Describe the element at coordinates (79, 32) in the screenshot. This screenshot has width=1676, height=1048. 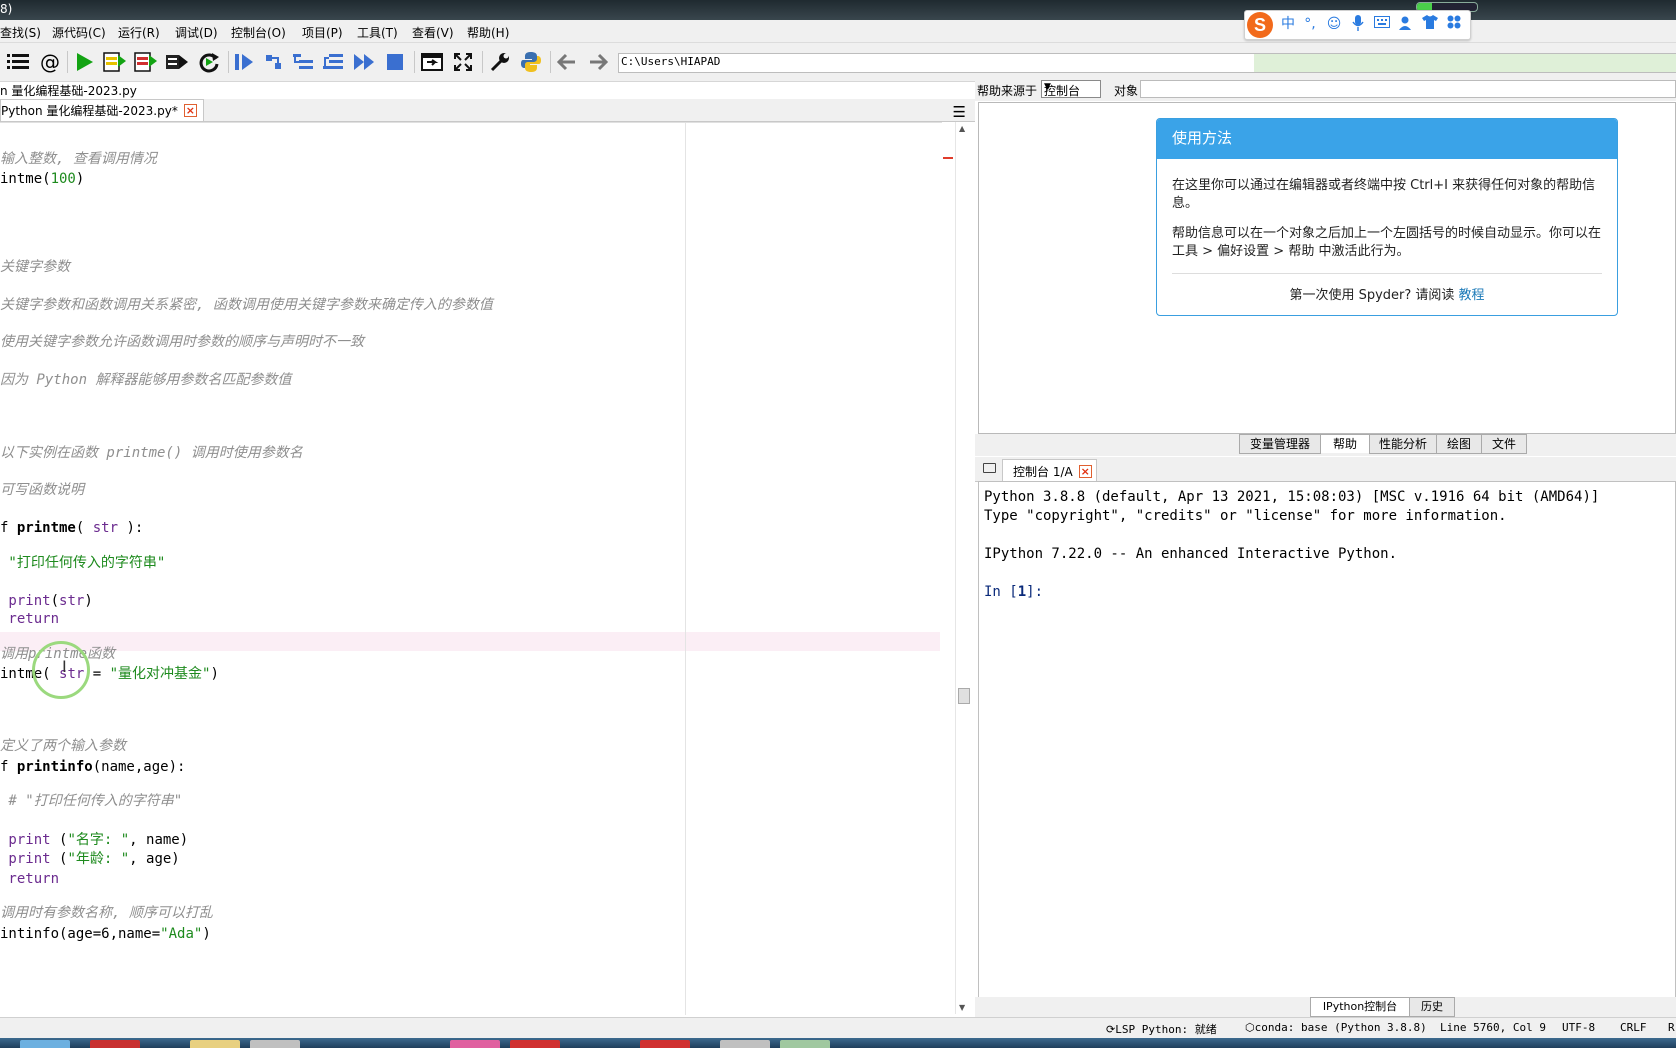
I see `menu-source: 源代码(C)` at that location.